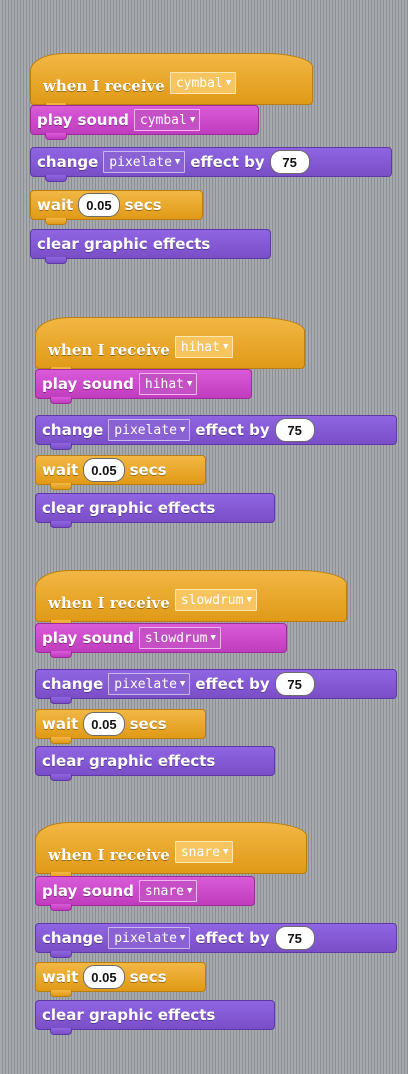 This screenshot has height=1074, width=408. I want to click on when-i-receive-block: when I receive cymbal ▼, so click(171, 81).